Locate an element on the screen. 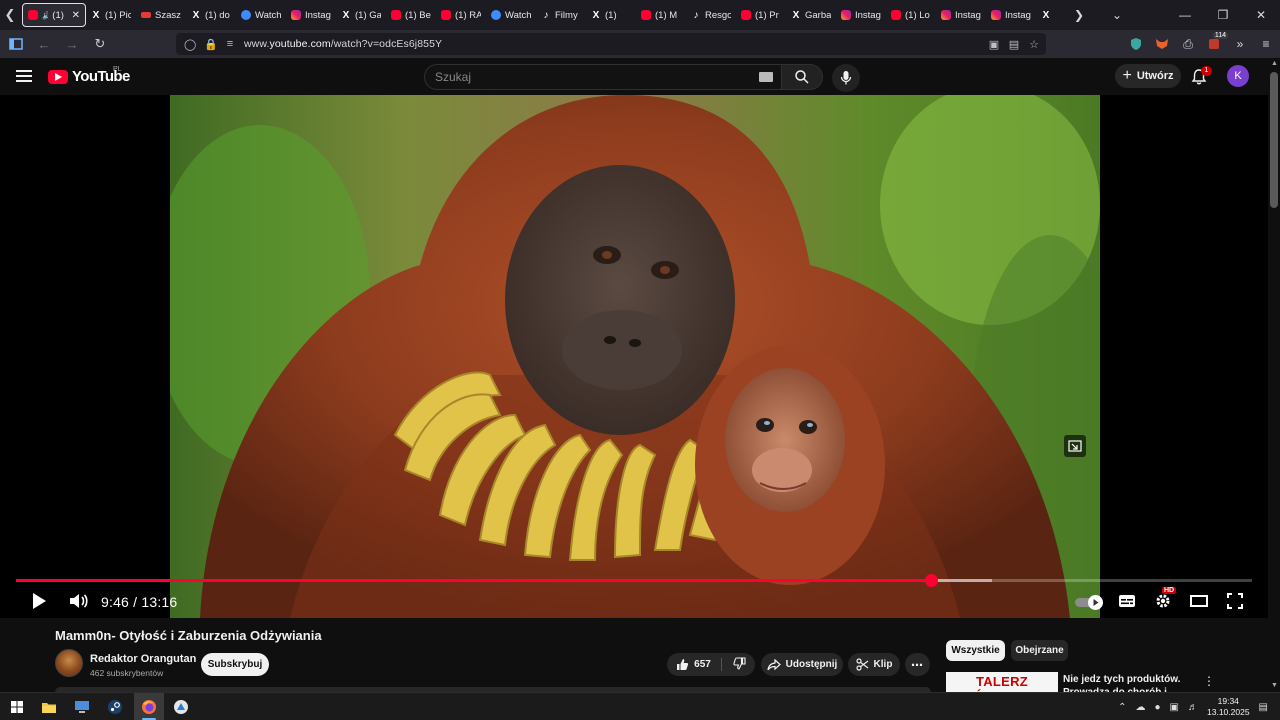  sidebar-toggle-icon is located at coordinates (16, 44).